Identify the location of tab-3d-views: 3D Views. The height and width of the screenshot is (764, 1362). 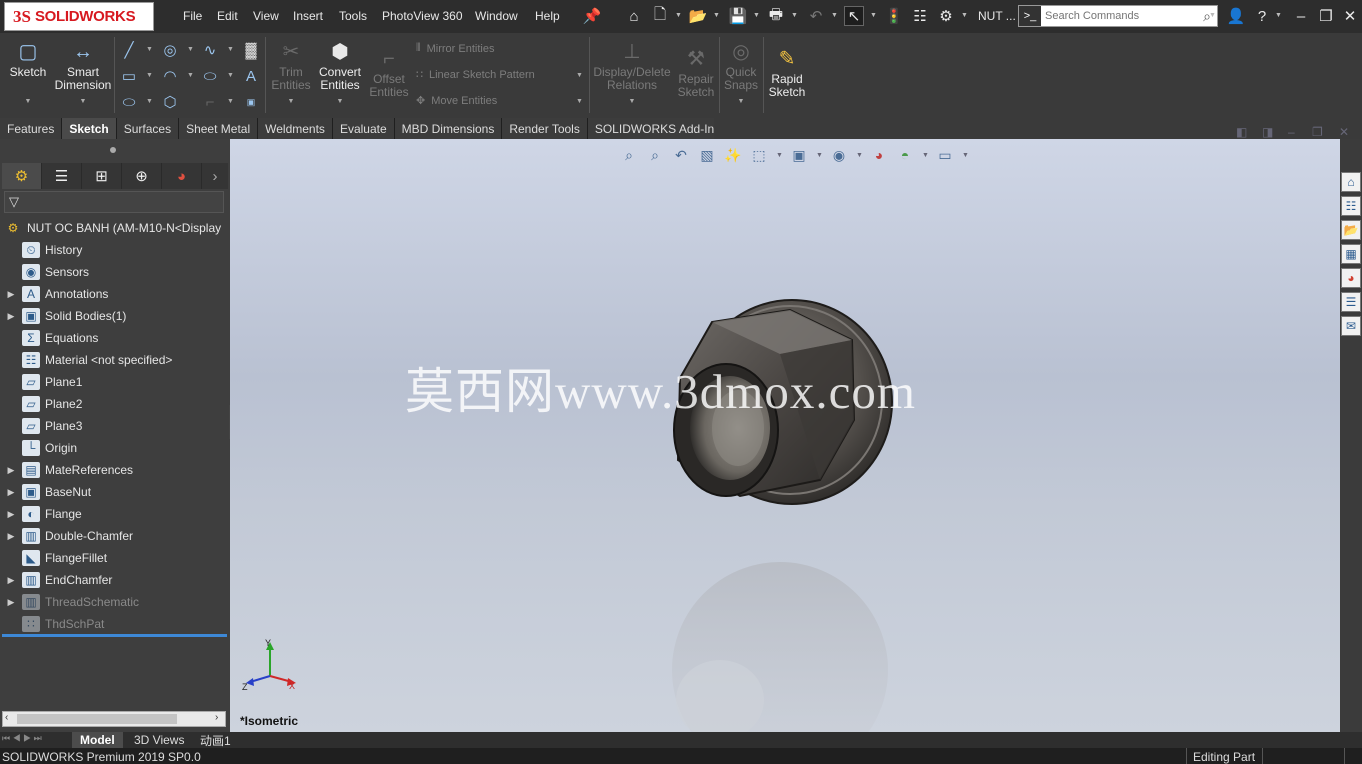
(159, 740).